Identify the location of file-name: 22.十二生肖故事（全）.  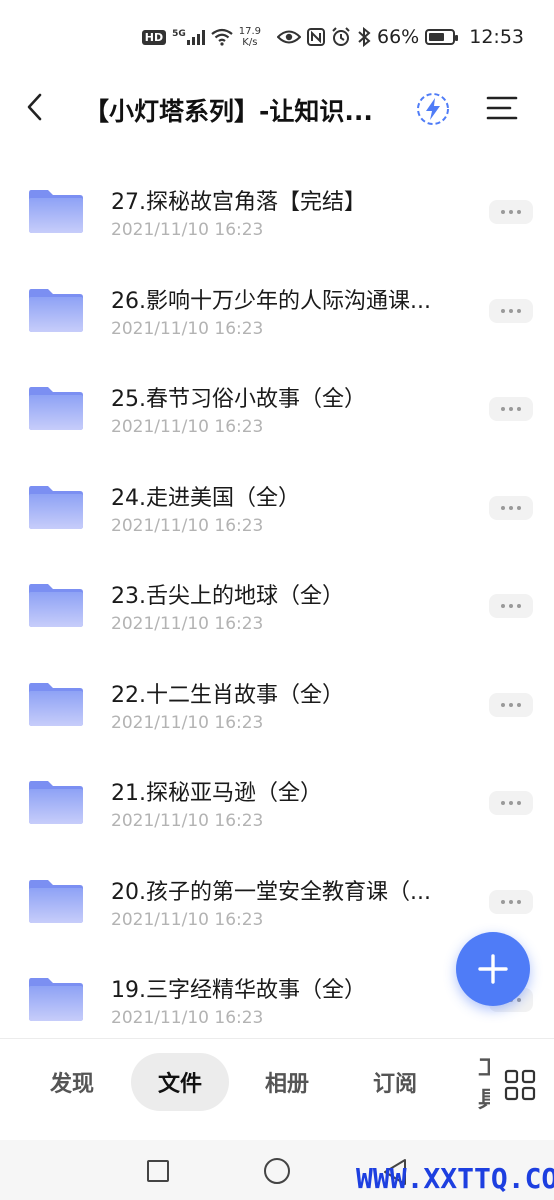
(227, 695).